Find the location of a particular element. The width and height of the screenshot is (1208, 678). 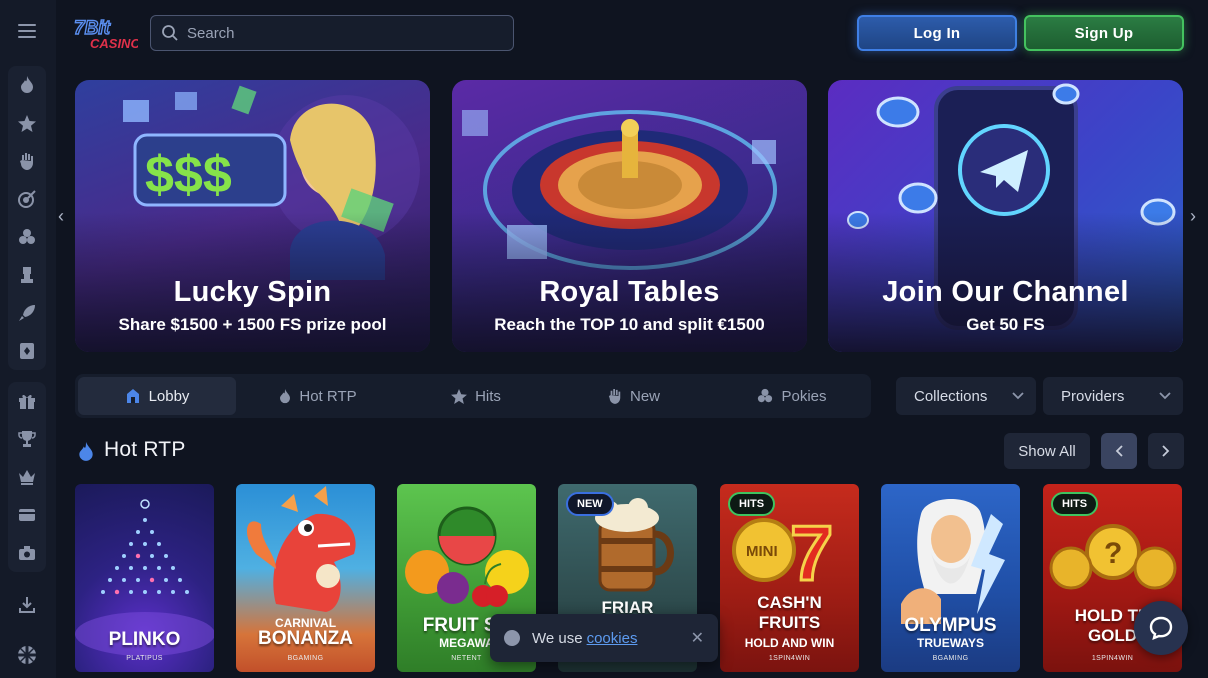

tab-new: New is located at coordinates (634, 396).